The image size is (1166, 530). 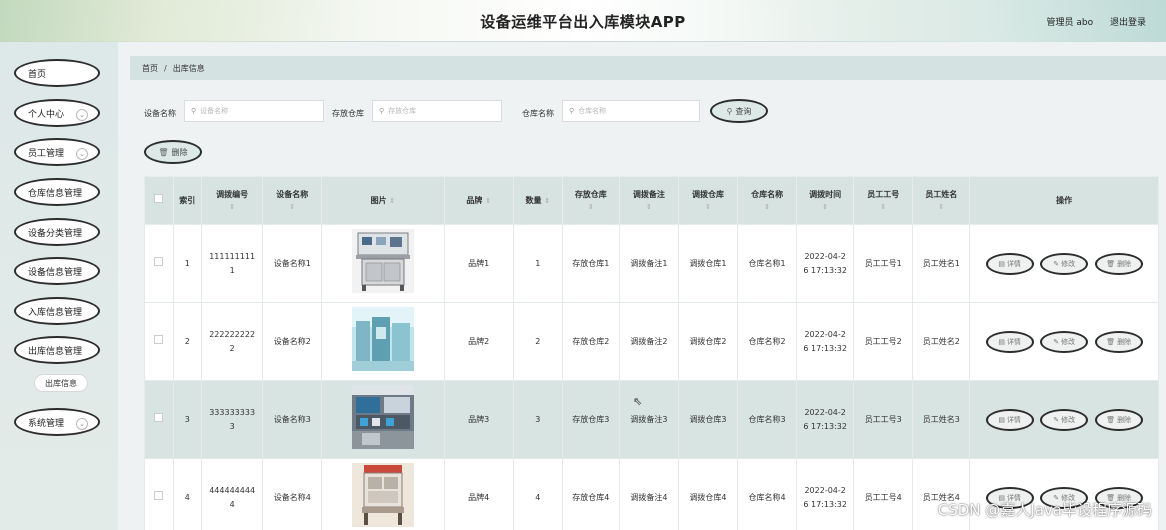 I want to click on cell-quantity: 3, so click(x=537, y=419).